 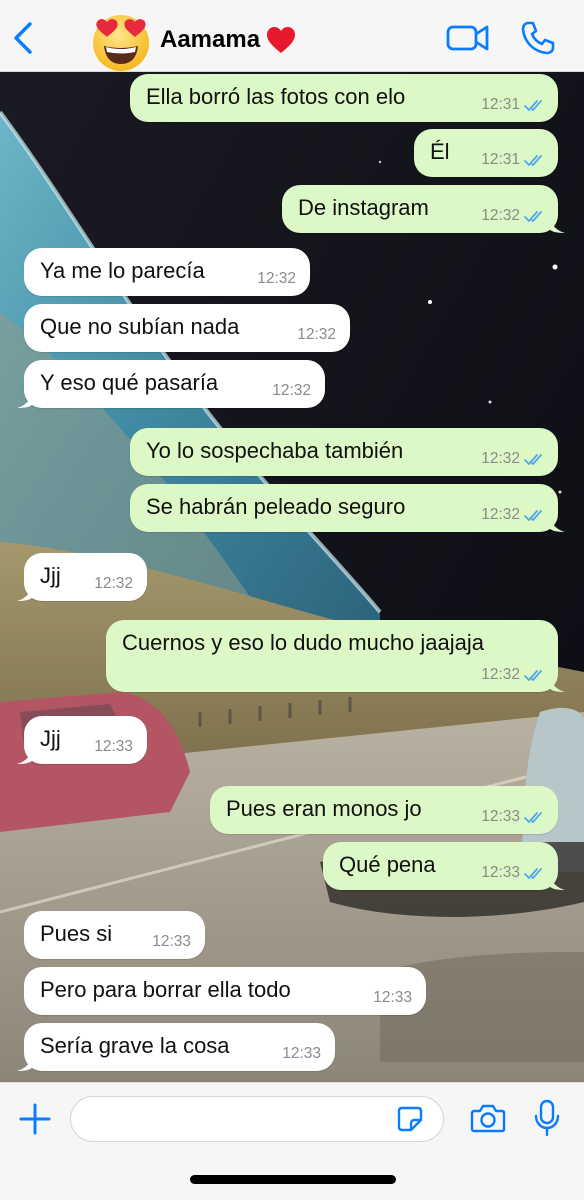 I want to click on incoming-message: Y eso qué pasaría 12:32, so click(x=171, y=384).